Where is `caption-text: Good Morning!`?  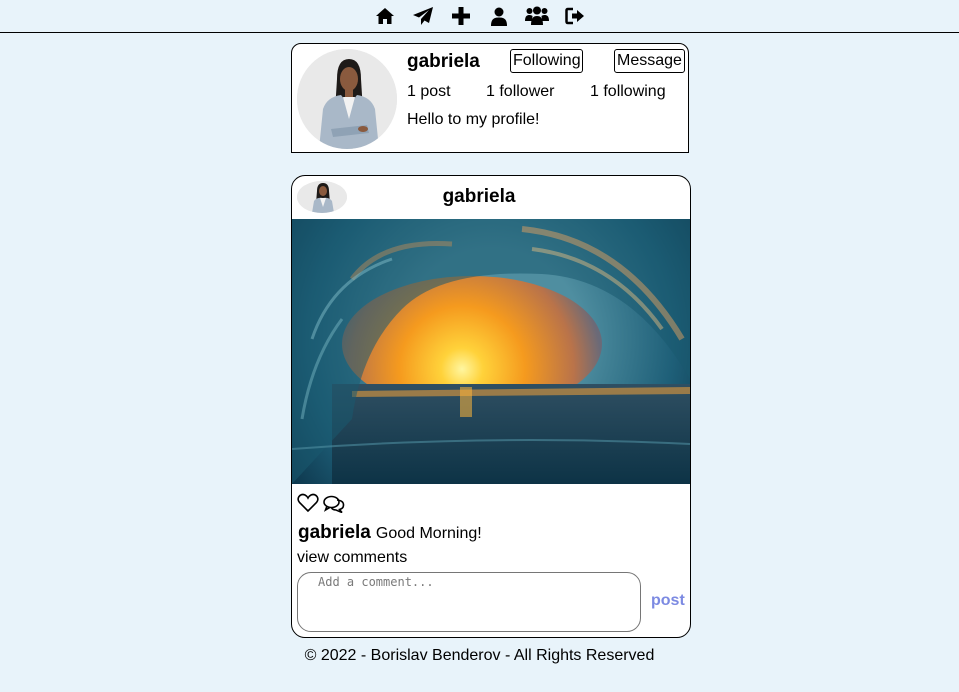 caption-text: Good Morning! is located at coordinates (428, 533).